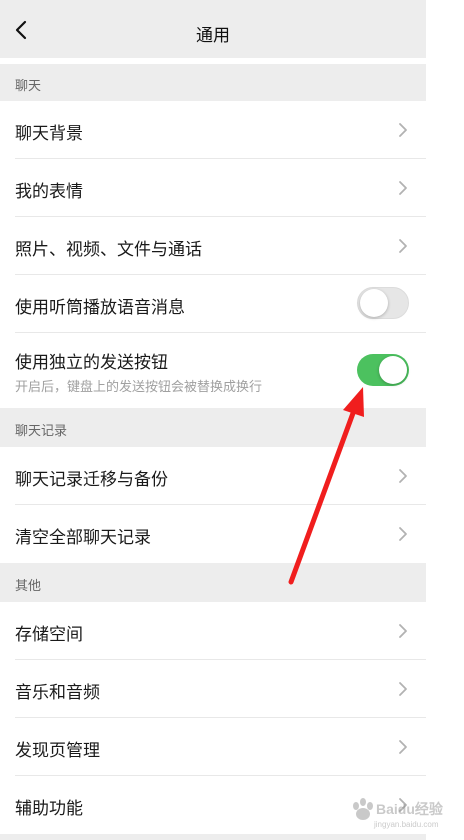  I want to click on row-label: 使用听筒播放语音消息, so click(100, 308).